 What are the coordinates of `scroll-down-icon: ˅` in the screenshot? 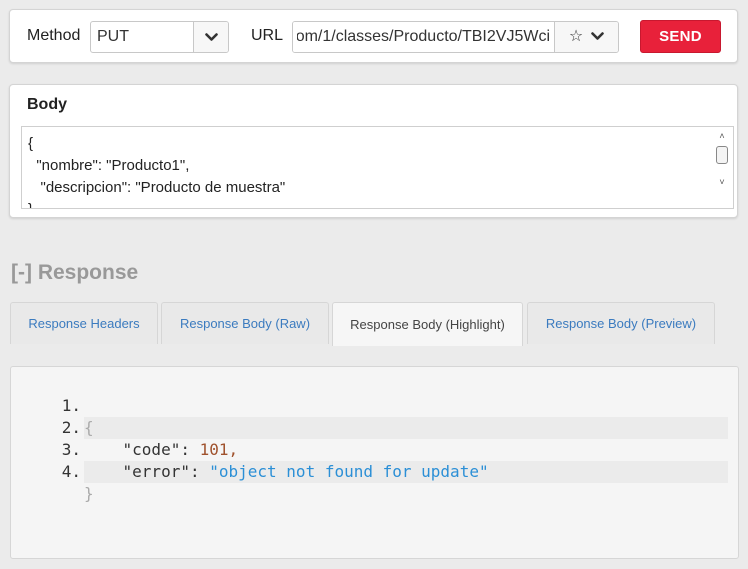 It's located at (722, 182).